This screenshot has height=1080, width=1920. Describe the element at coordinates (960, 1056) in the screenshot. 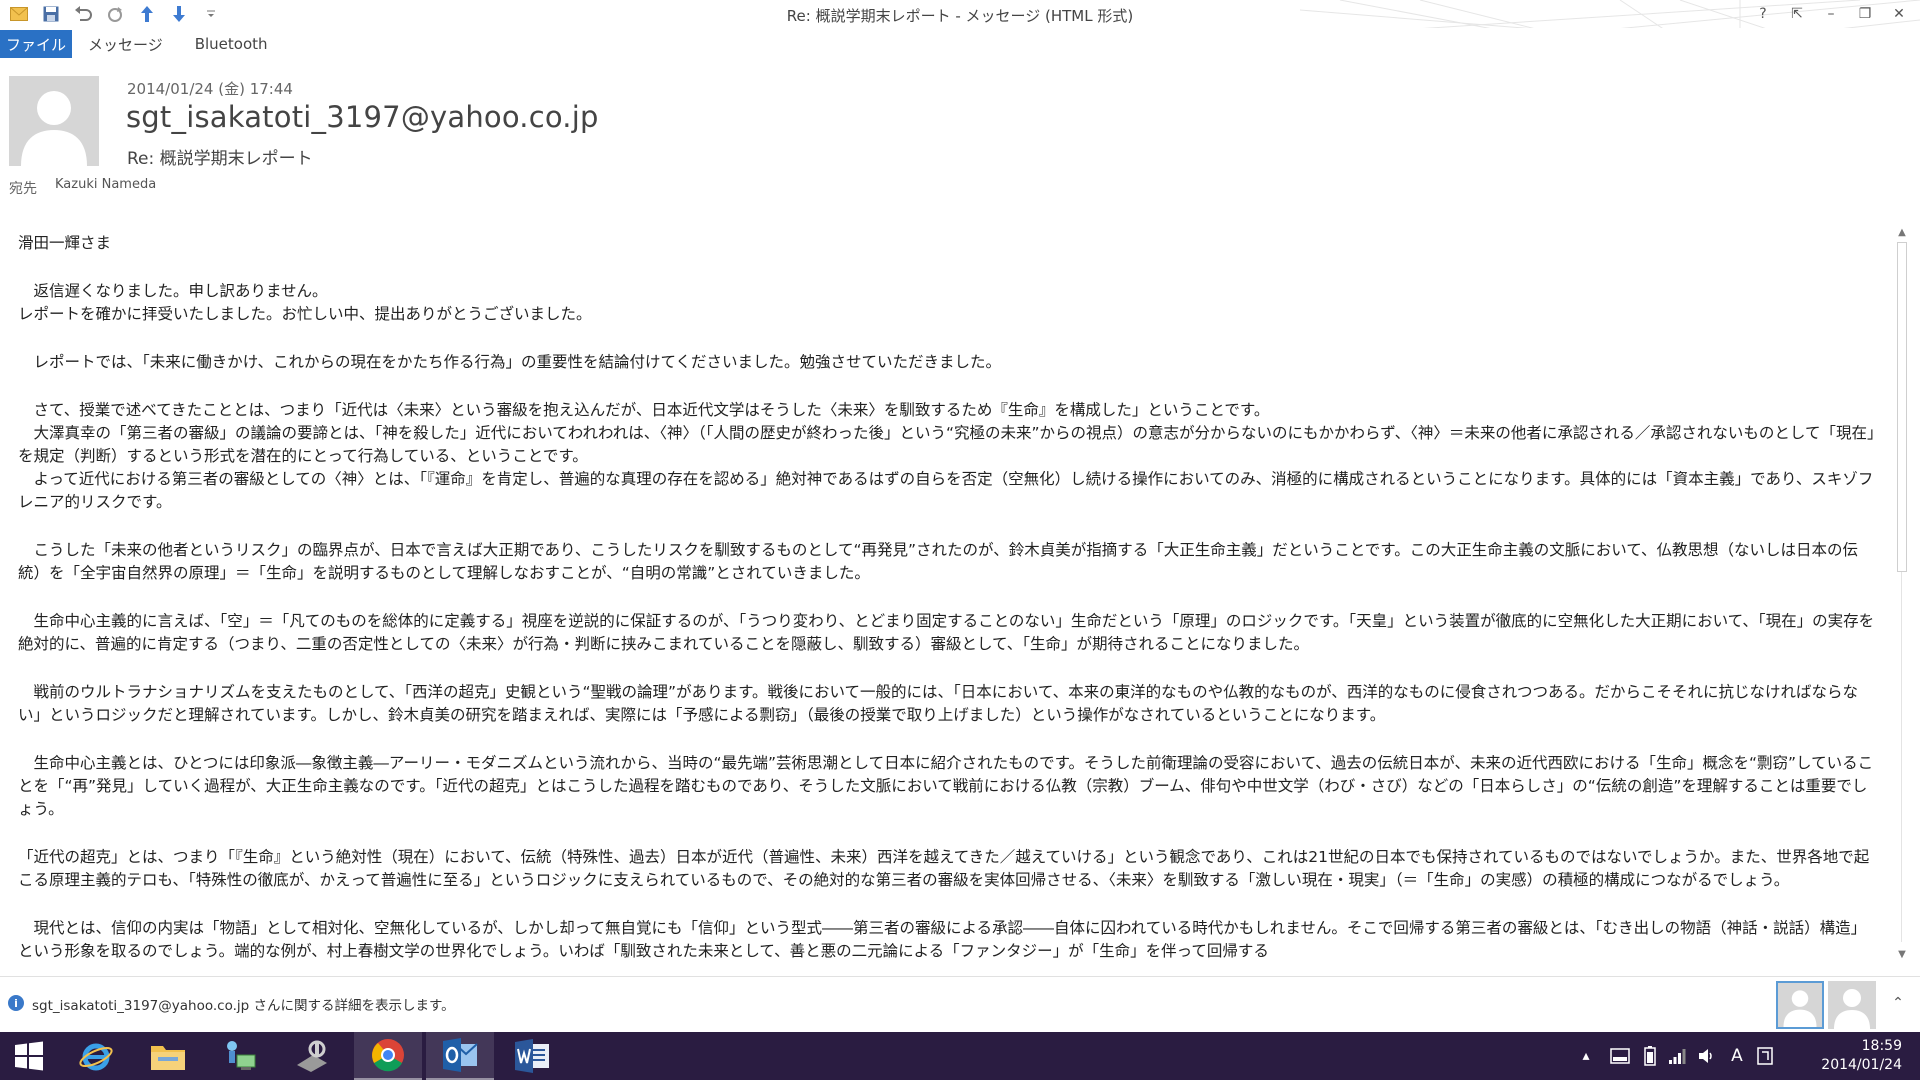

I see `taskbar: ▴ A 18:59 2014/01/24` at that location.